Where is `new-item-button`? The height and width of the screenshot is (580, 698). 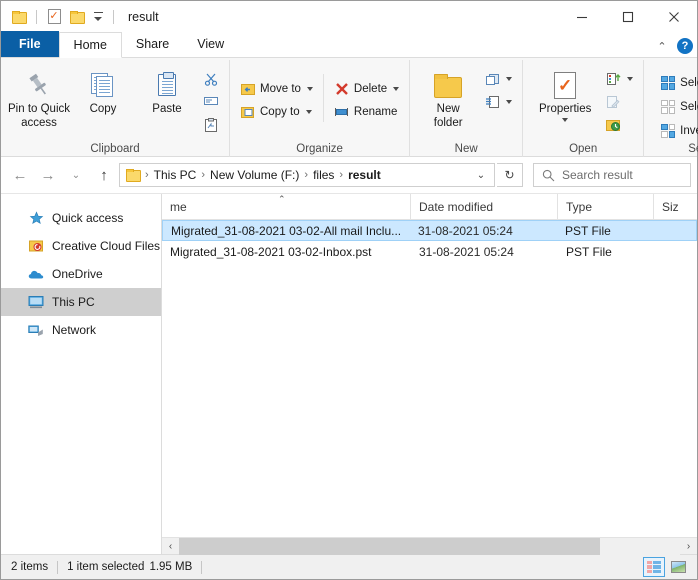 new-item-button is located at coordinates (498, 78).